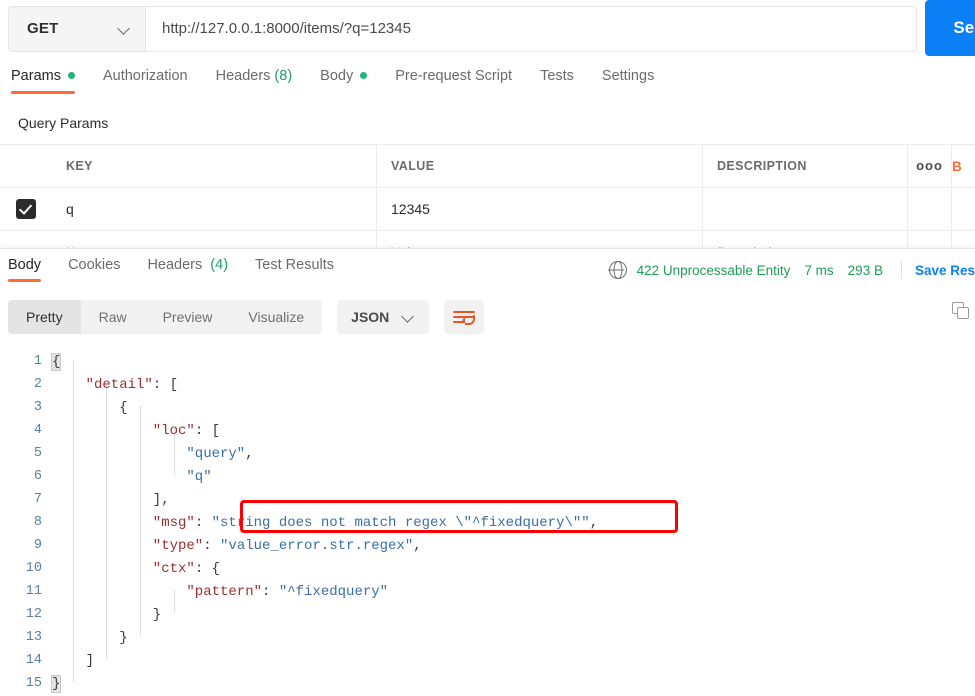 The height and width of the screenshot is (696, 975). I want to click on line-number: 6, so click(37, 476).